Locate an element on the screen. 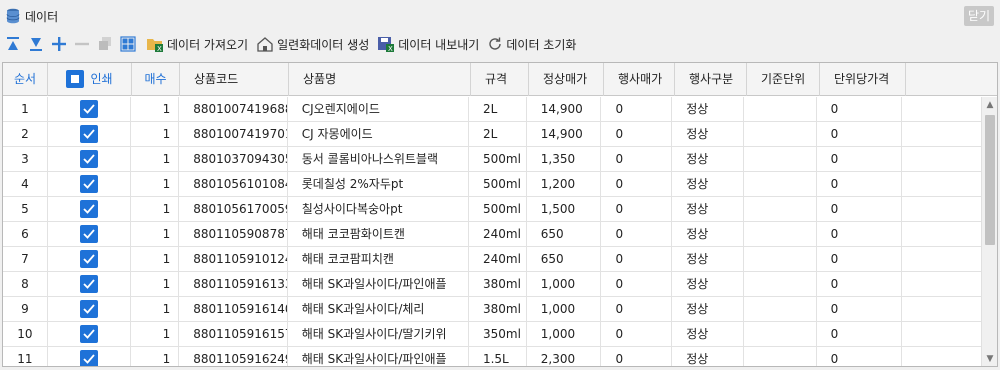 This screenshot has height=370, width=1000. remove-row-icon is located at coordinates (82, 44).